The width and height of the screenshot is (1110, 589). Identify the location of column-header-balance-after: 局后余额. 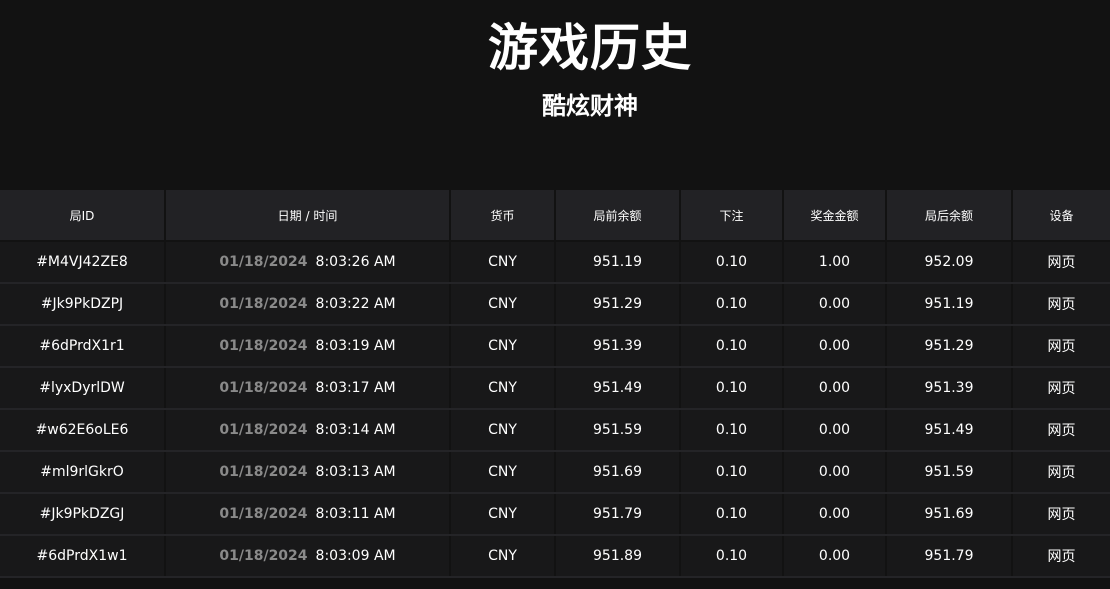
(949, 216).